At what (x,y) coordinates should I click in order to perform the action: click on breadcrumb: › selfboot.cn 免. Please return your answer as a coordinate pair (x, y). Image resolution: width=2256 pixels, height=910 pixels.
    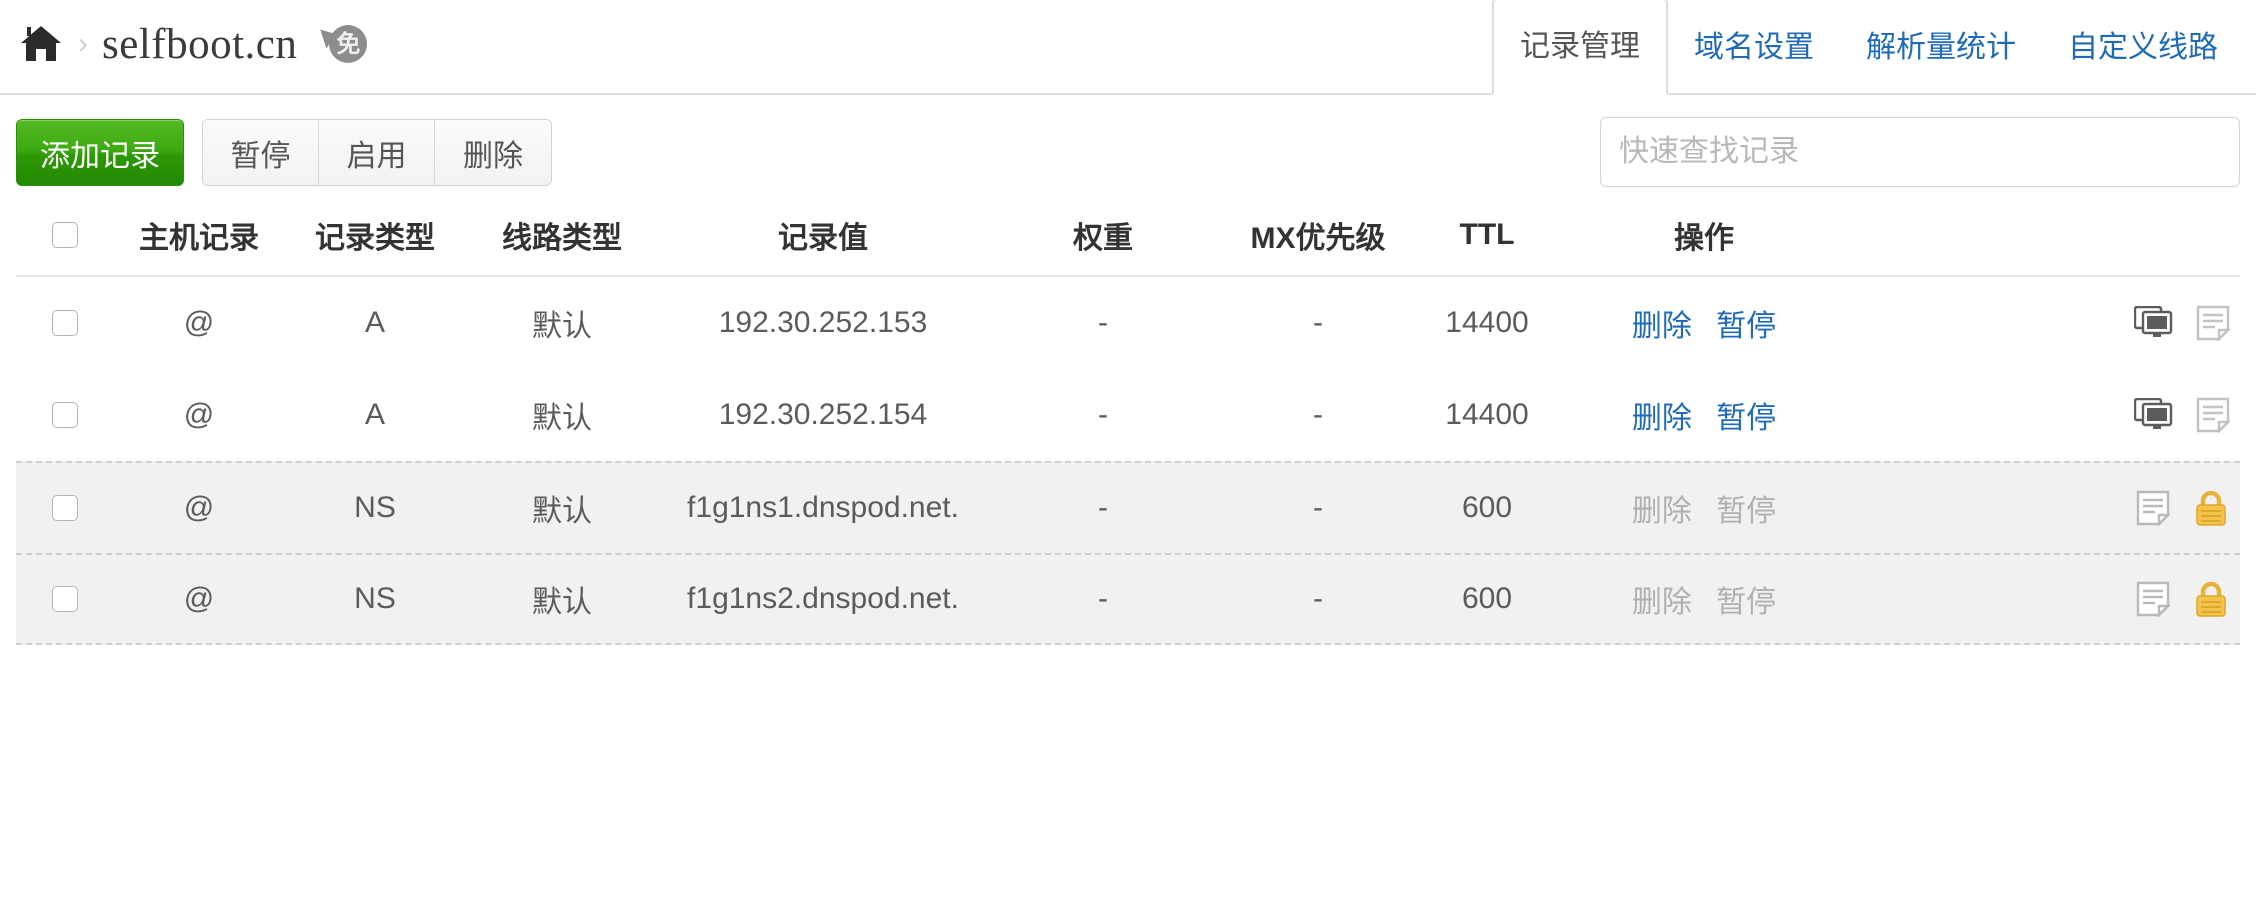
    Looking at the image, I should click on (193, 44).